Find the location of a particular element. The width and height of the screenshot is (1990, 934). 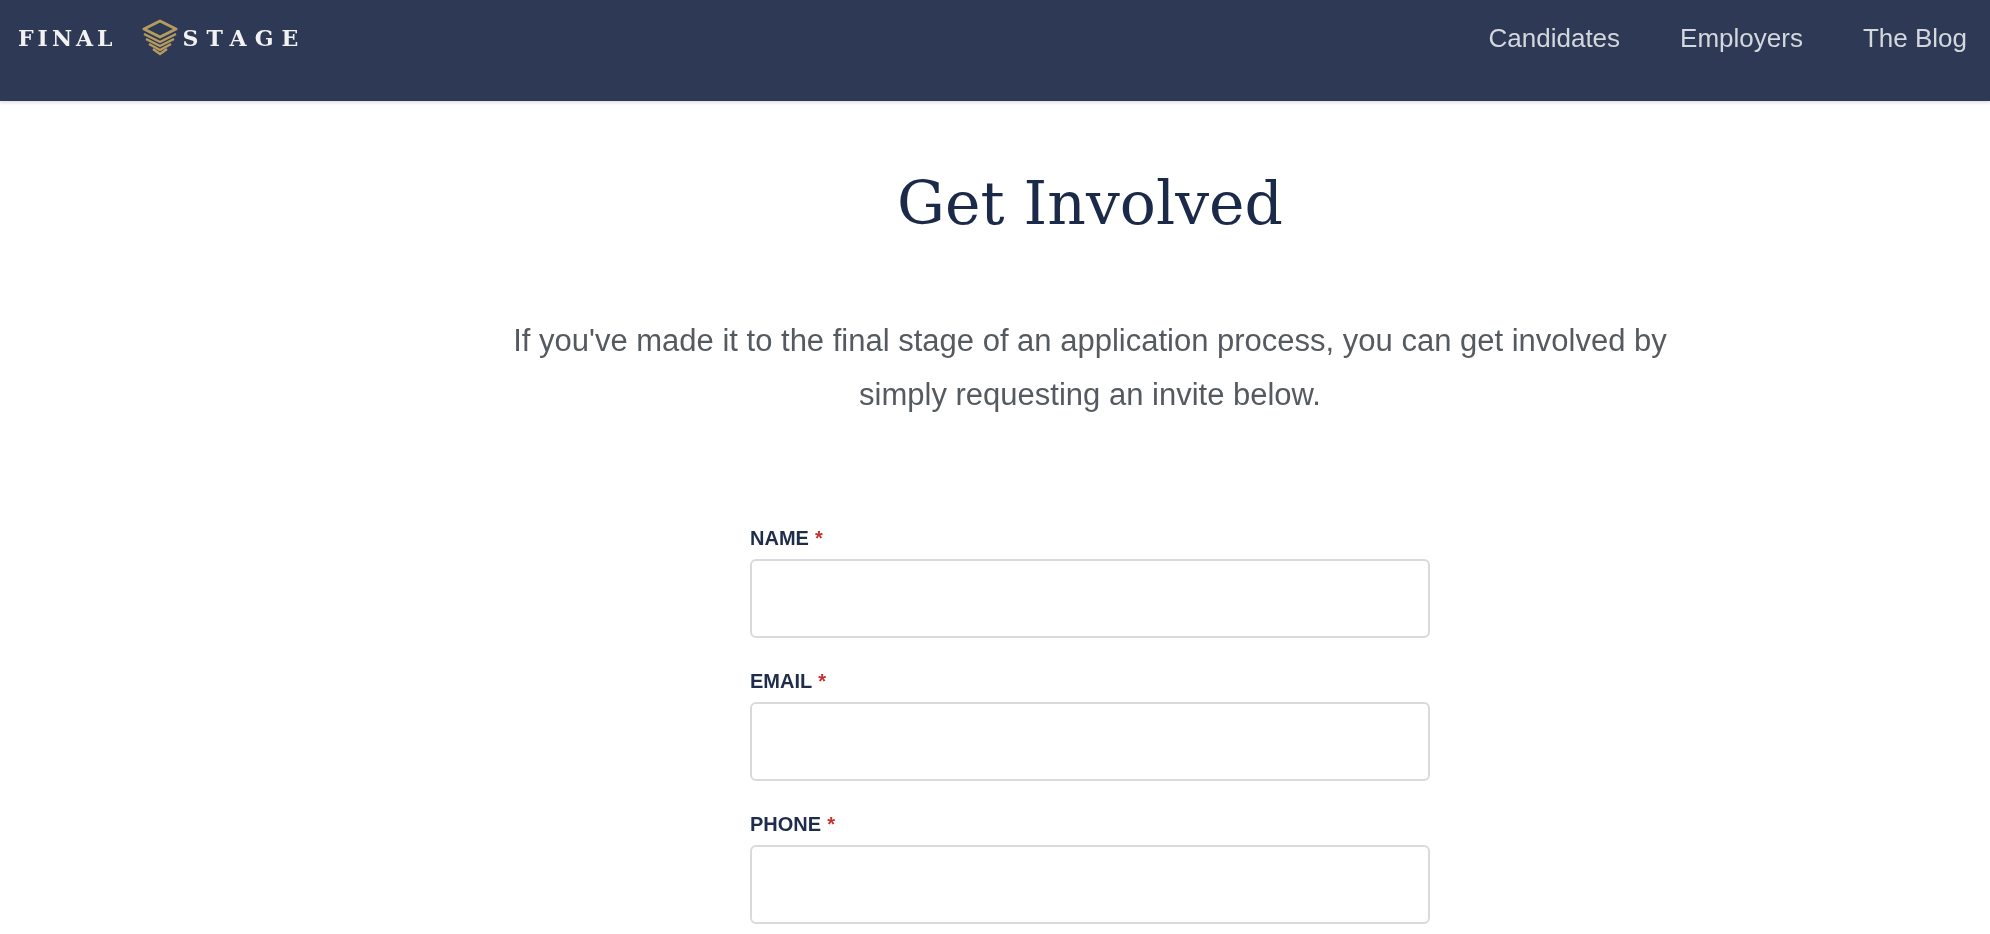

logo-text: FINAL is located at coordinates (67, 38).